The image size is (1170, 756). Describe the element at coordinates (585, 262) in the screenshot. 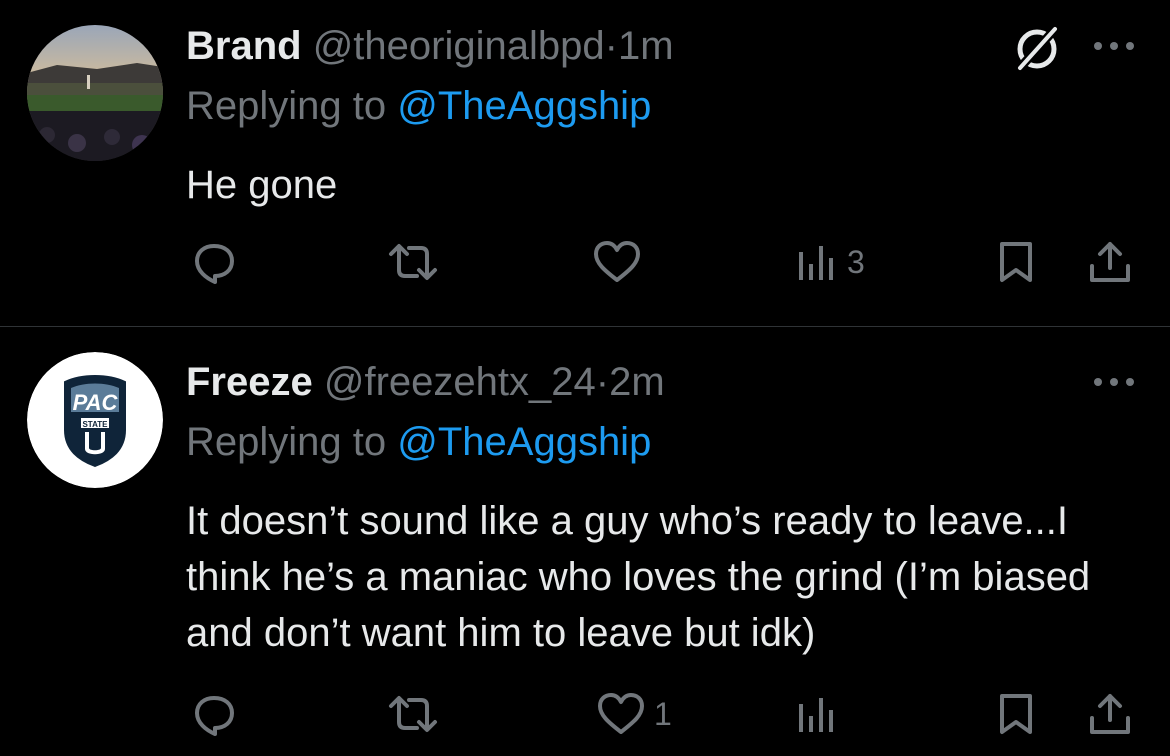

I see `action-bar: 3` at that location.